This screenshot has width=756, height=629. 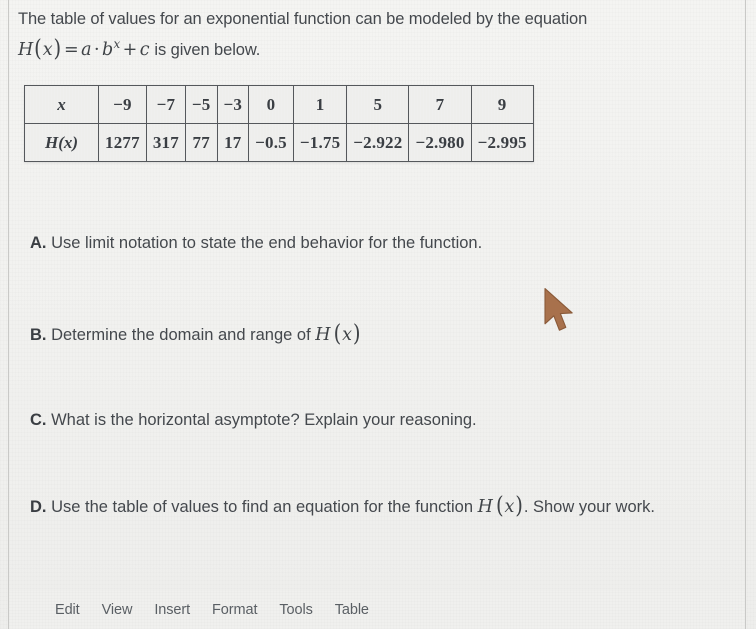 What do you see at coordinates (38, 48) in the screenshot?
I see `equation-open-paren: (` at bounding box center [38, 48].